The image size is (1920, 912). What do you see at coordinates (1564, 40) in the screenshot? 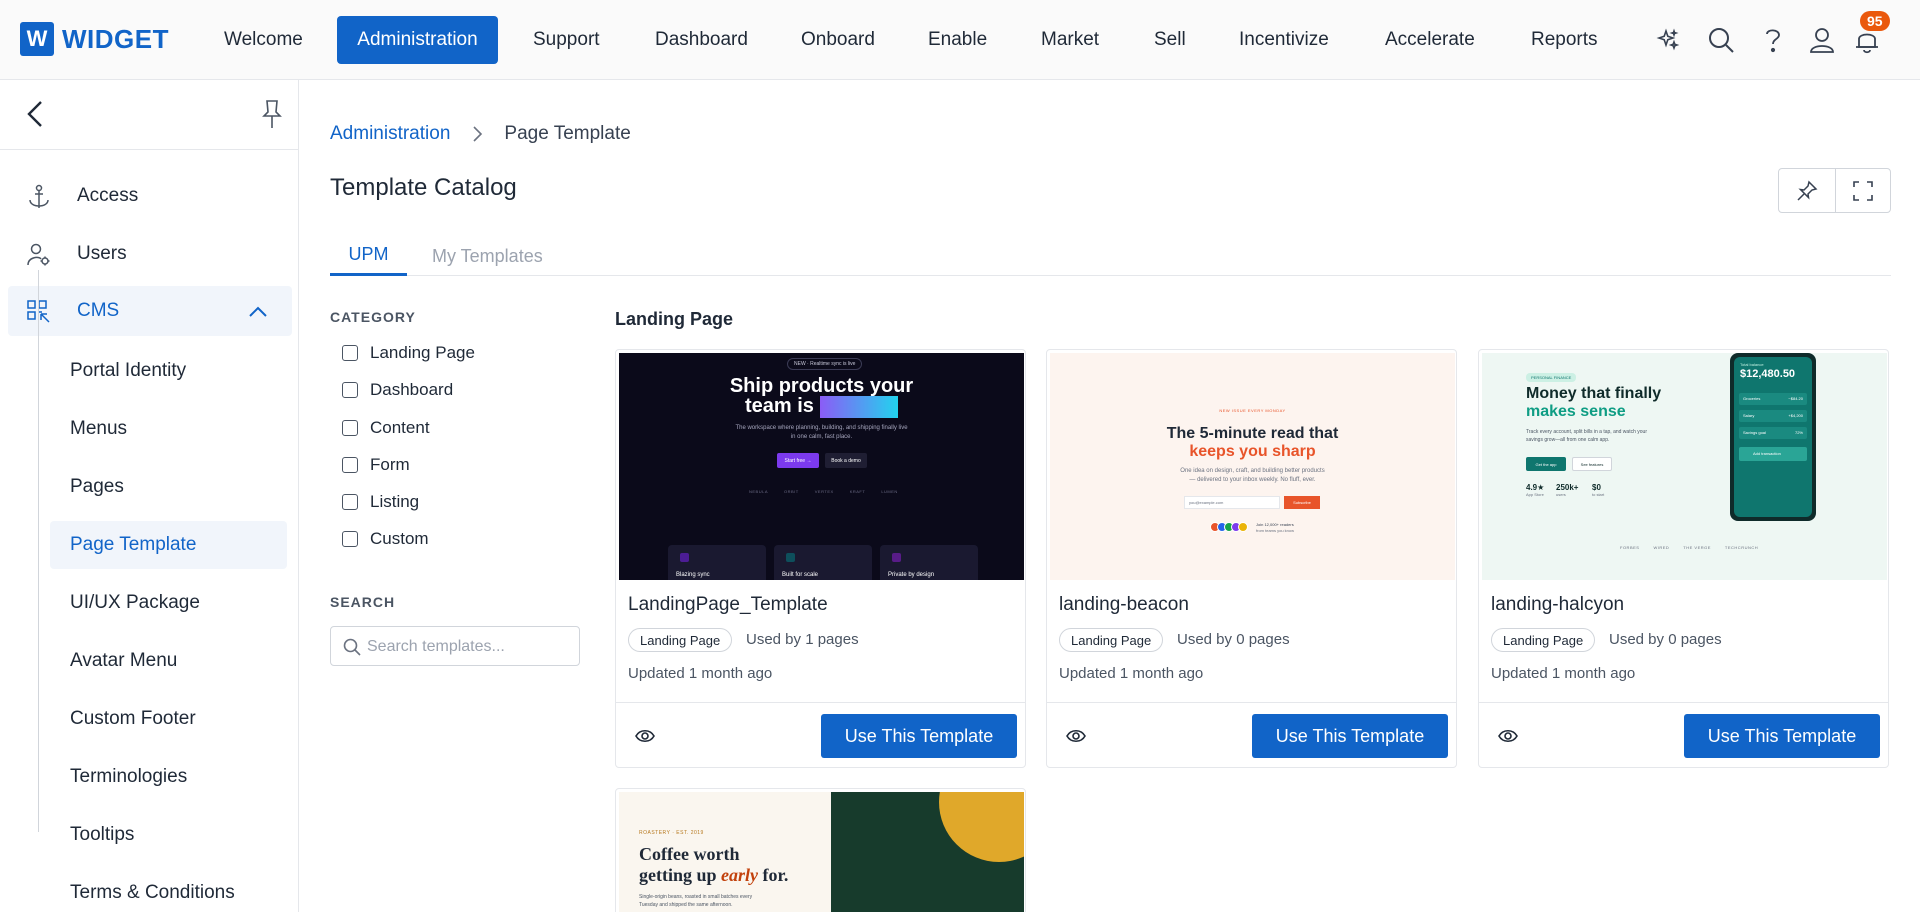
I see `nav-reports: Reports` at bounding box center [1564, 40].